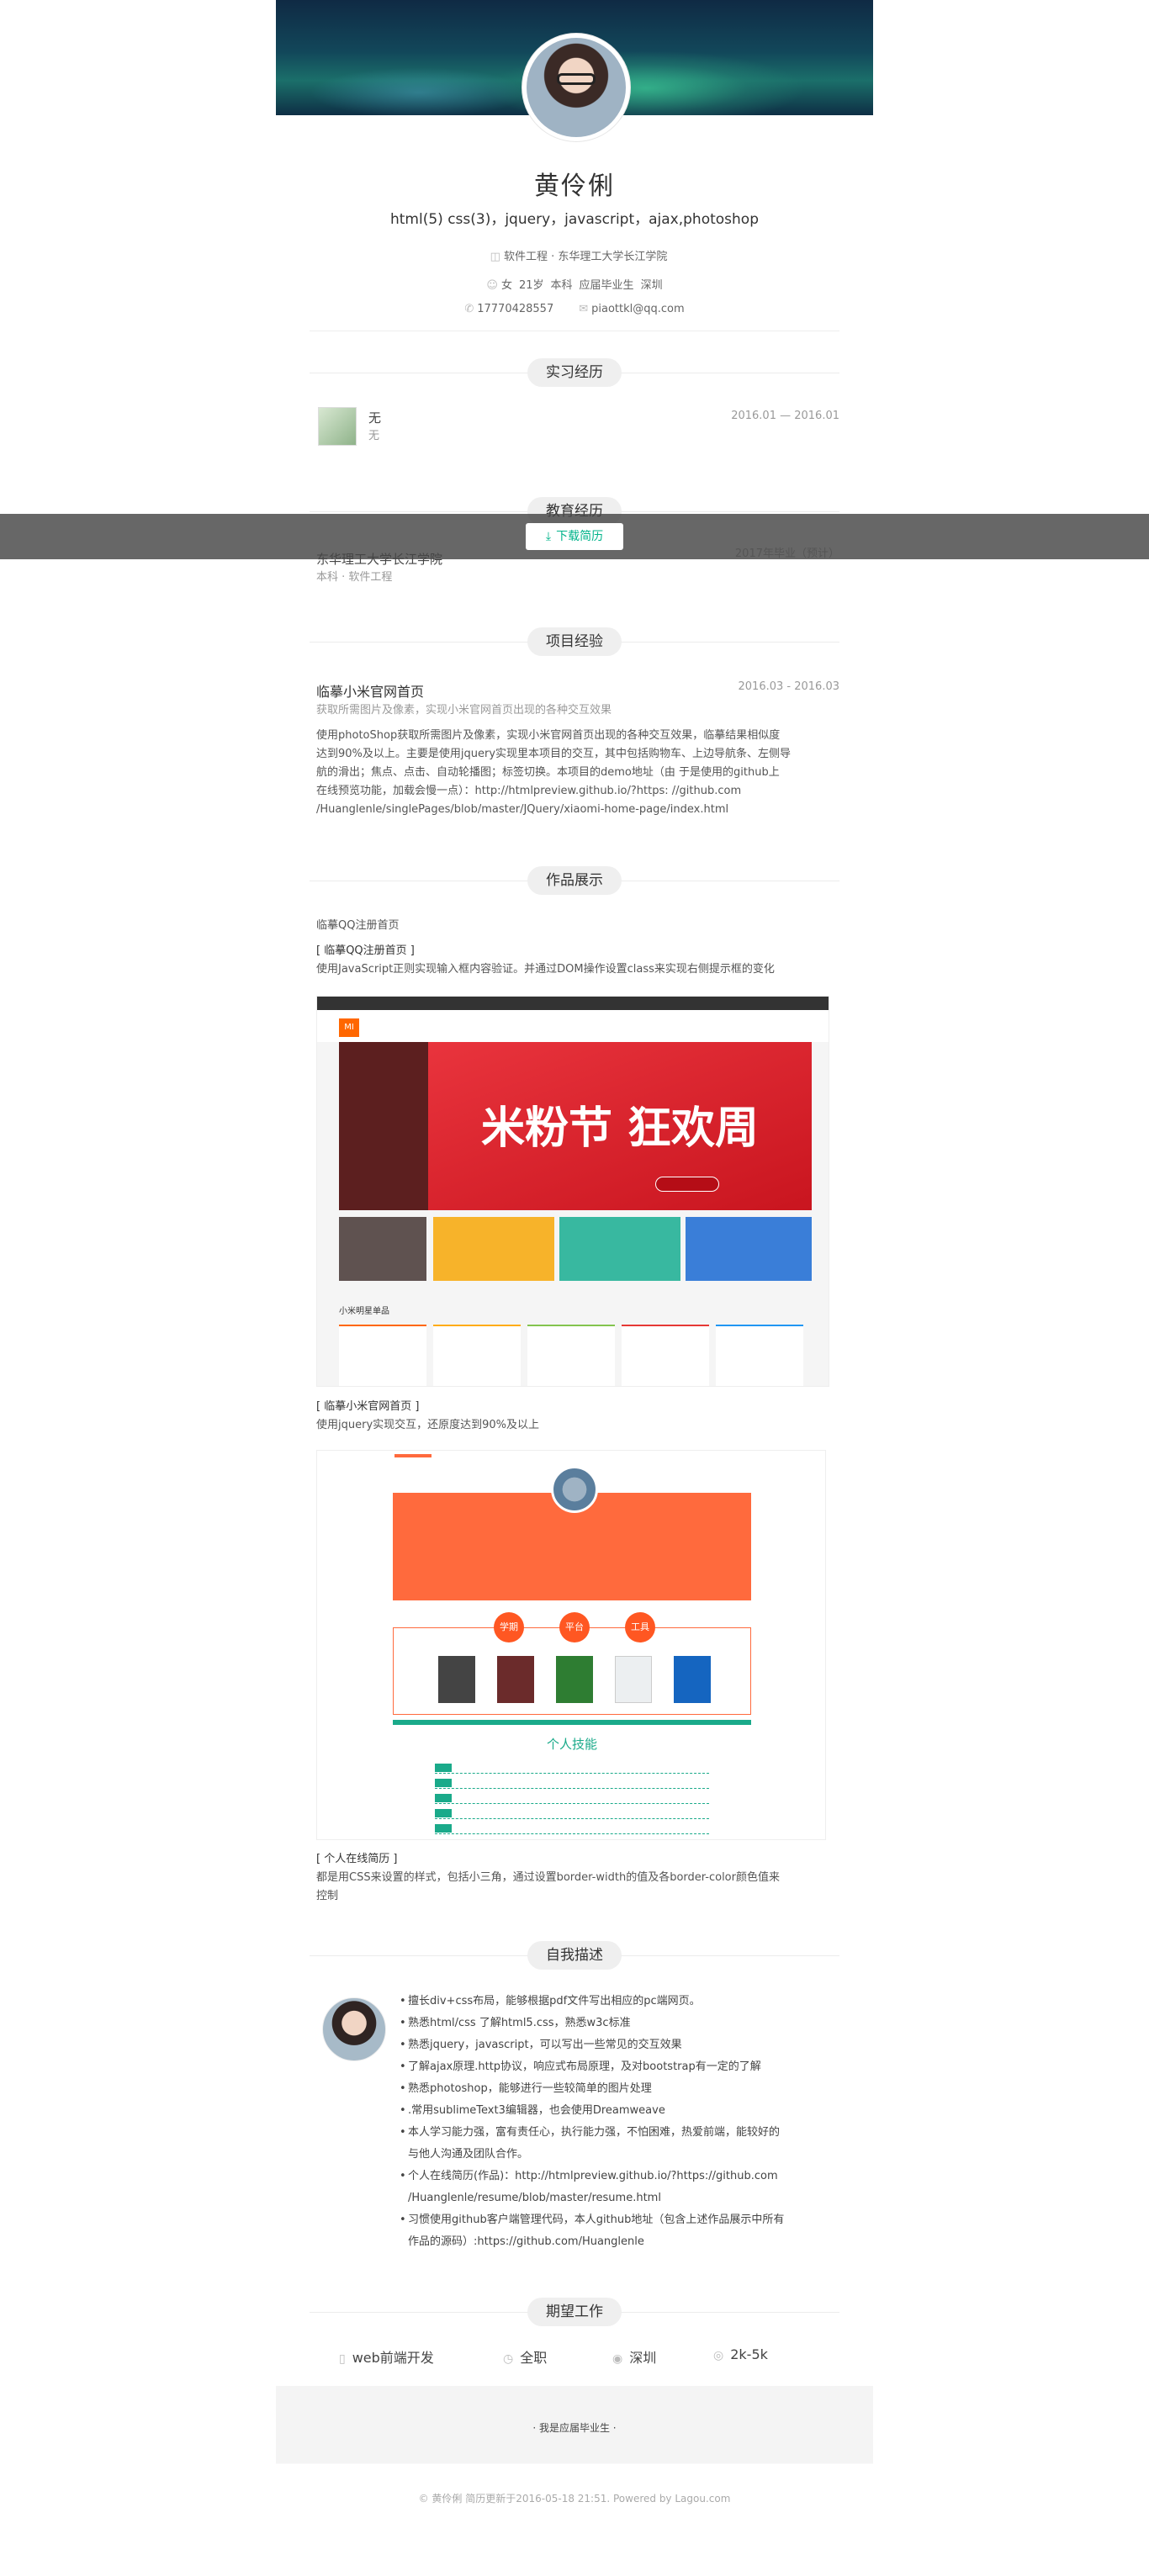 Image resolution: width=1149 pixels, height=2576 pixels. I want to click on status: 应届毕业生, so click(607, 285).